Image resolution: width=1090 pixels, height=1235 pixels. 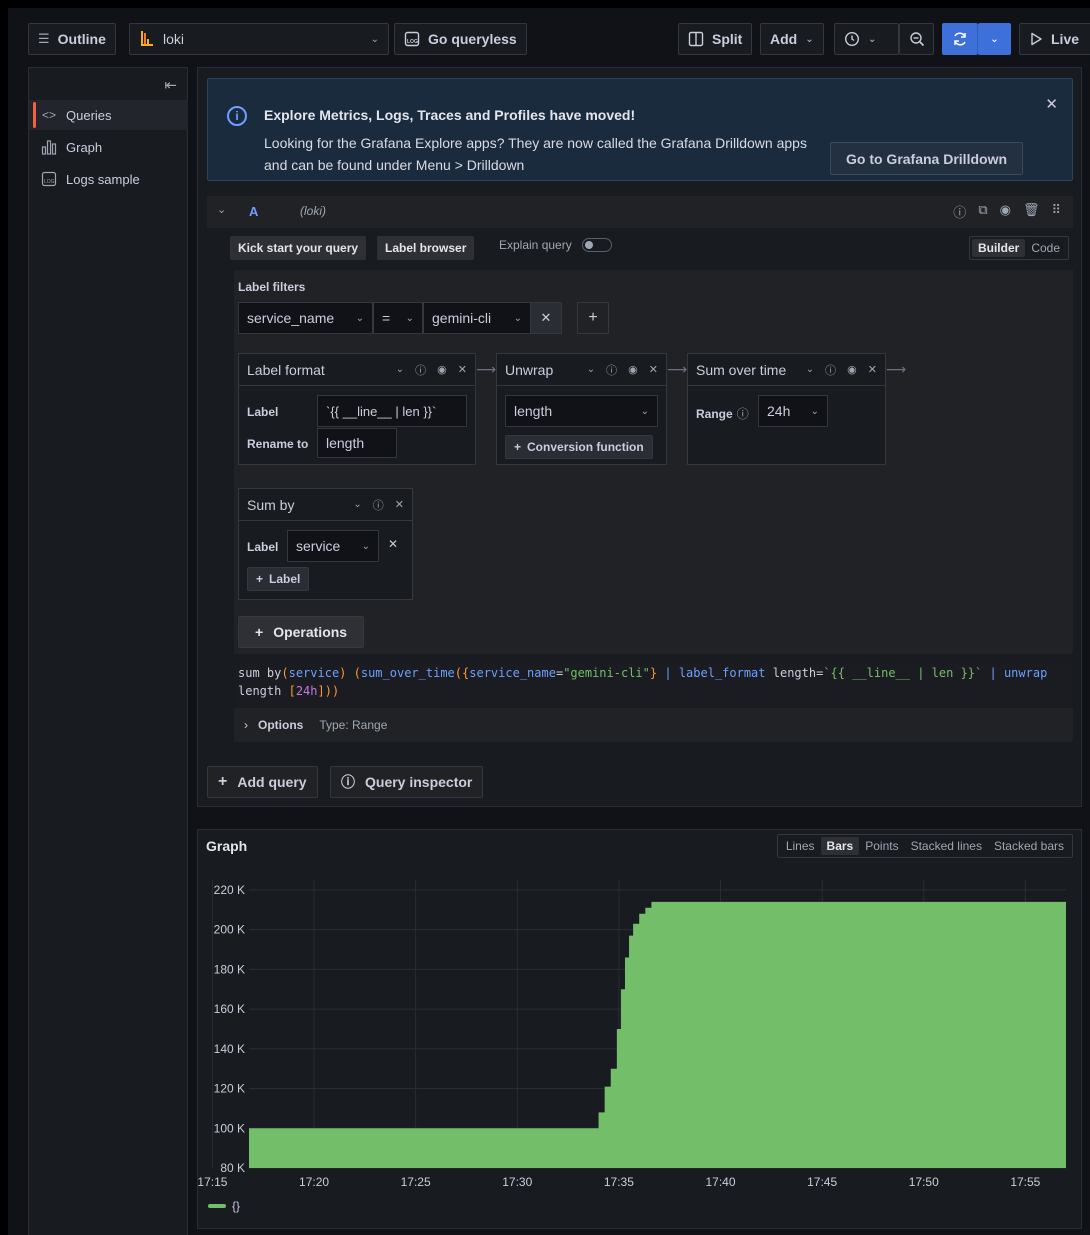 What do you see at coordinates (108, 115) in the screenshot?
I see `sidebar-item-queries: <> Queries` at bounding box center [108, 115].